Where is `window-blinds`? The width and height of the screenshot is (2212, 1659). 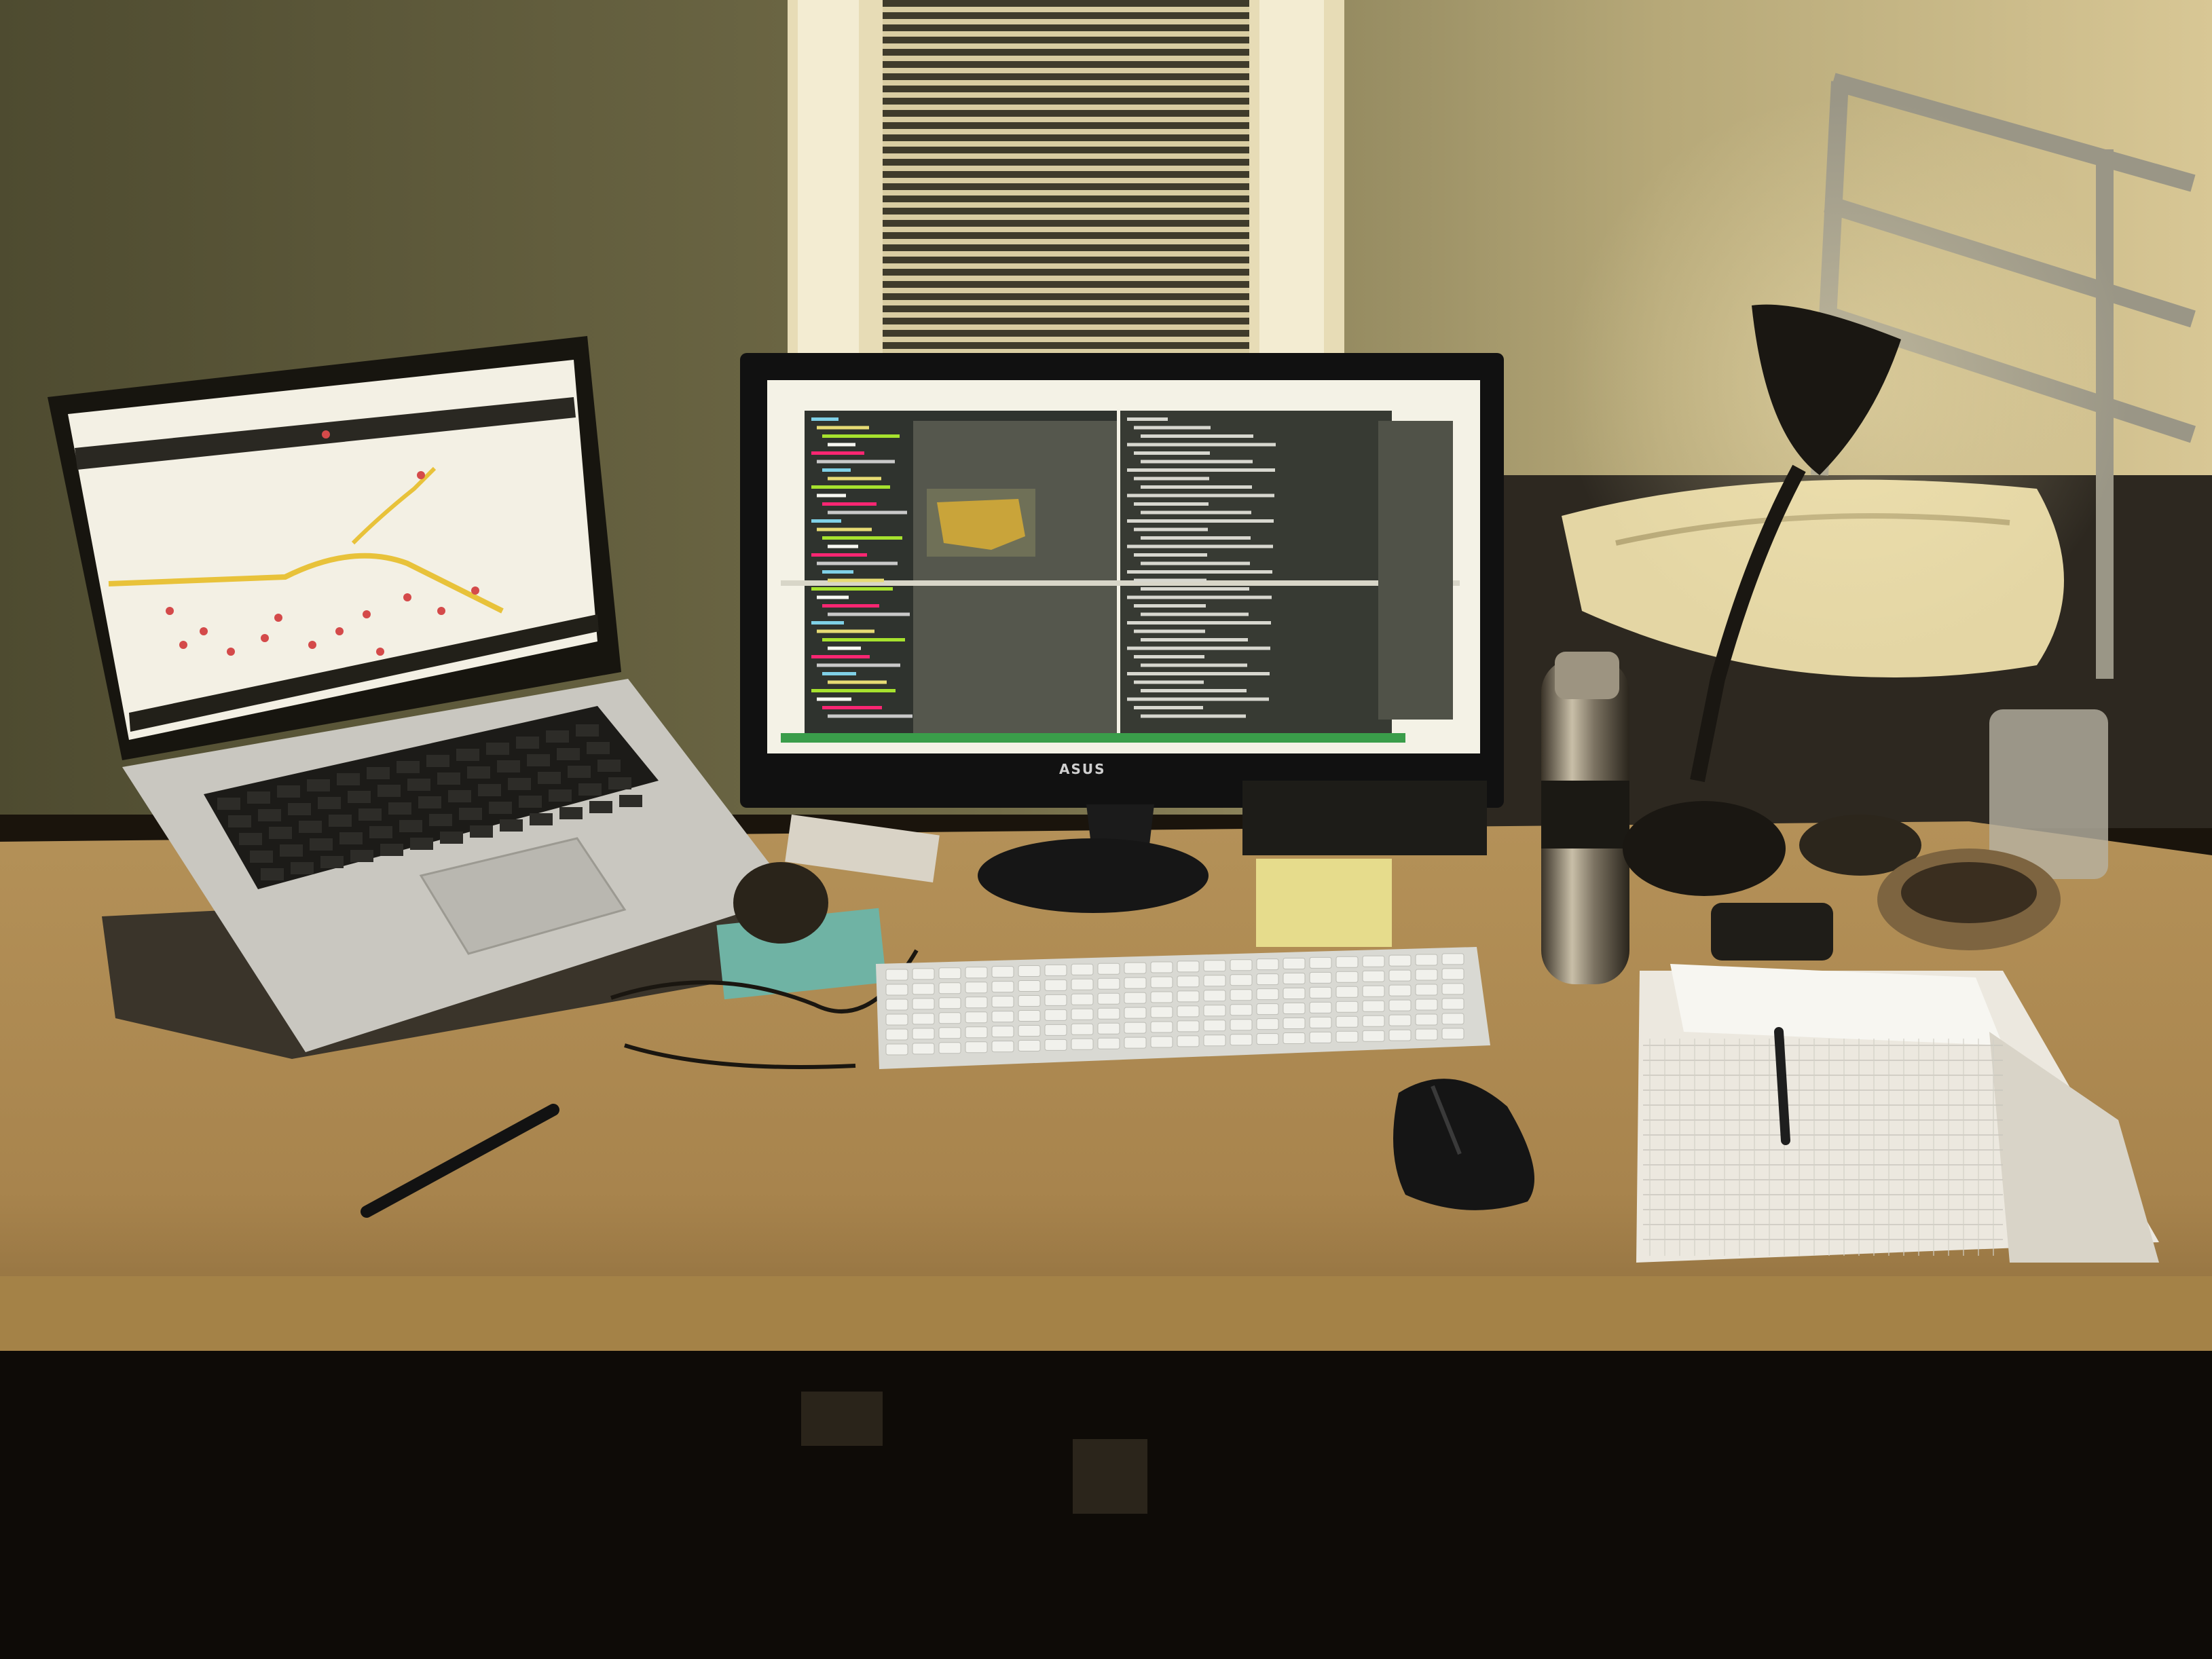 window-blinds is located at coordinates (1066, 180).